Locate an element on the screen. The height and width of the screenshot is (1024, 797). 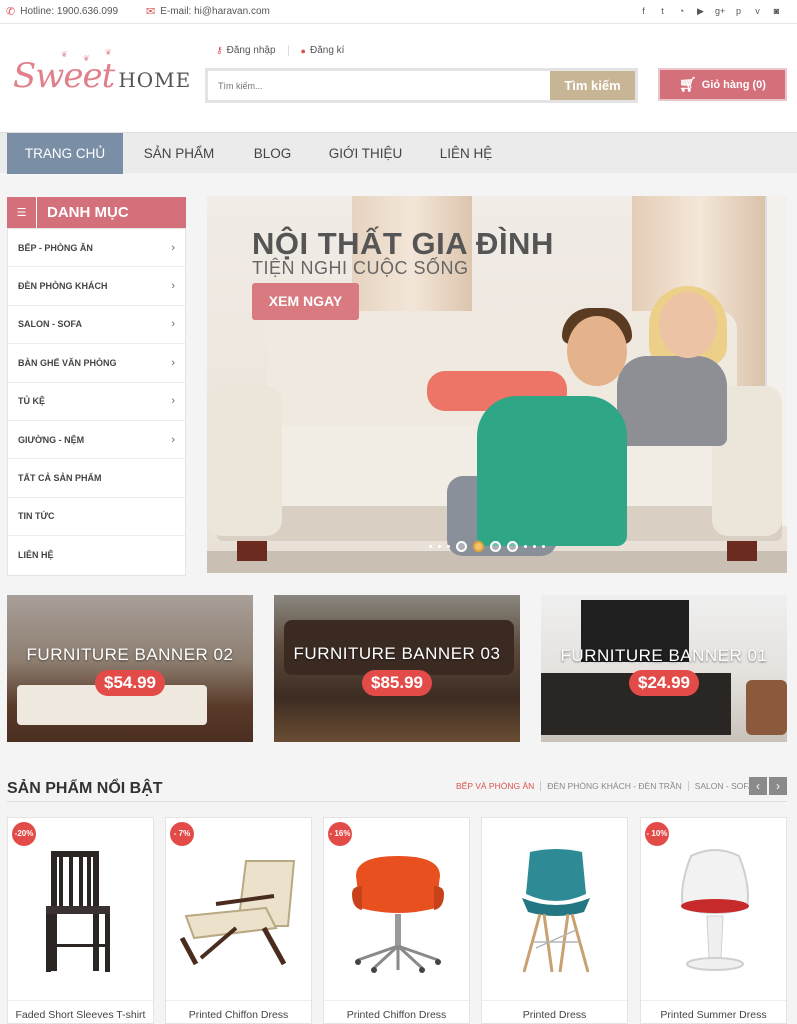
logo: Sweet HOME ❦ ❦ ❦ is located at coordinates (102, 72).